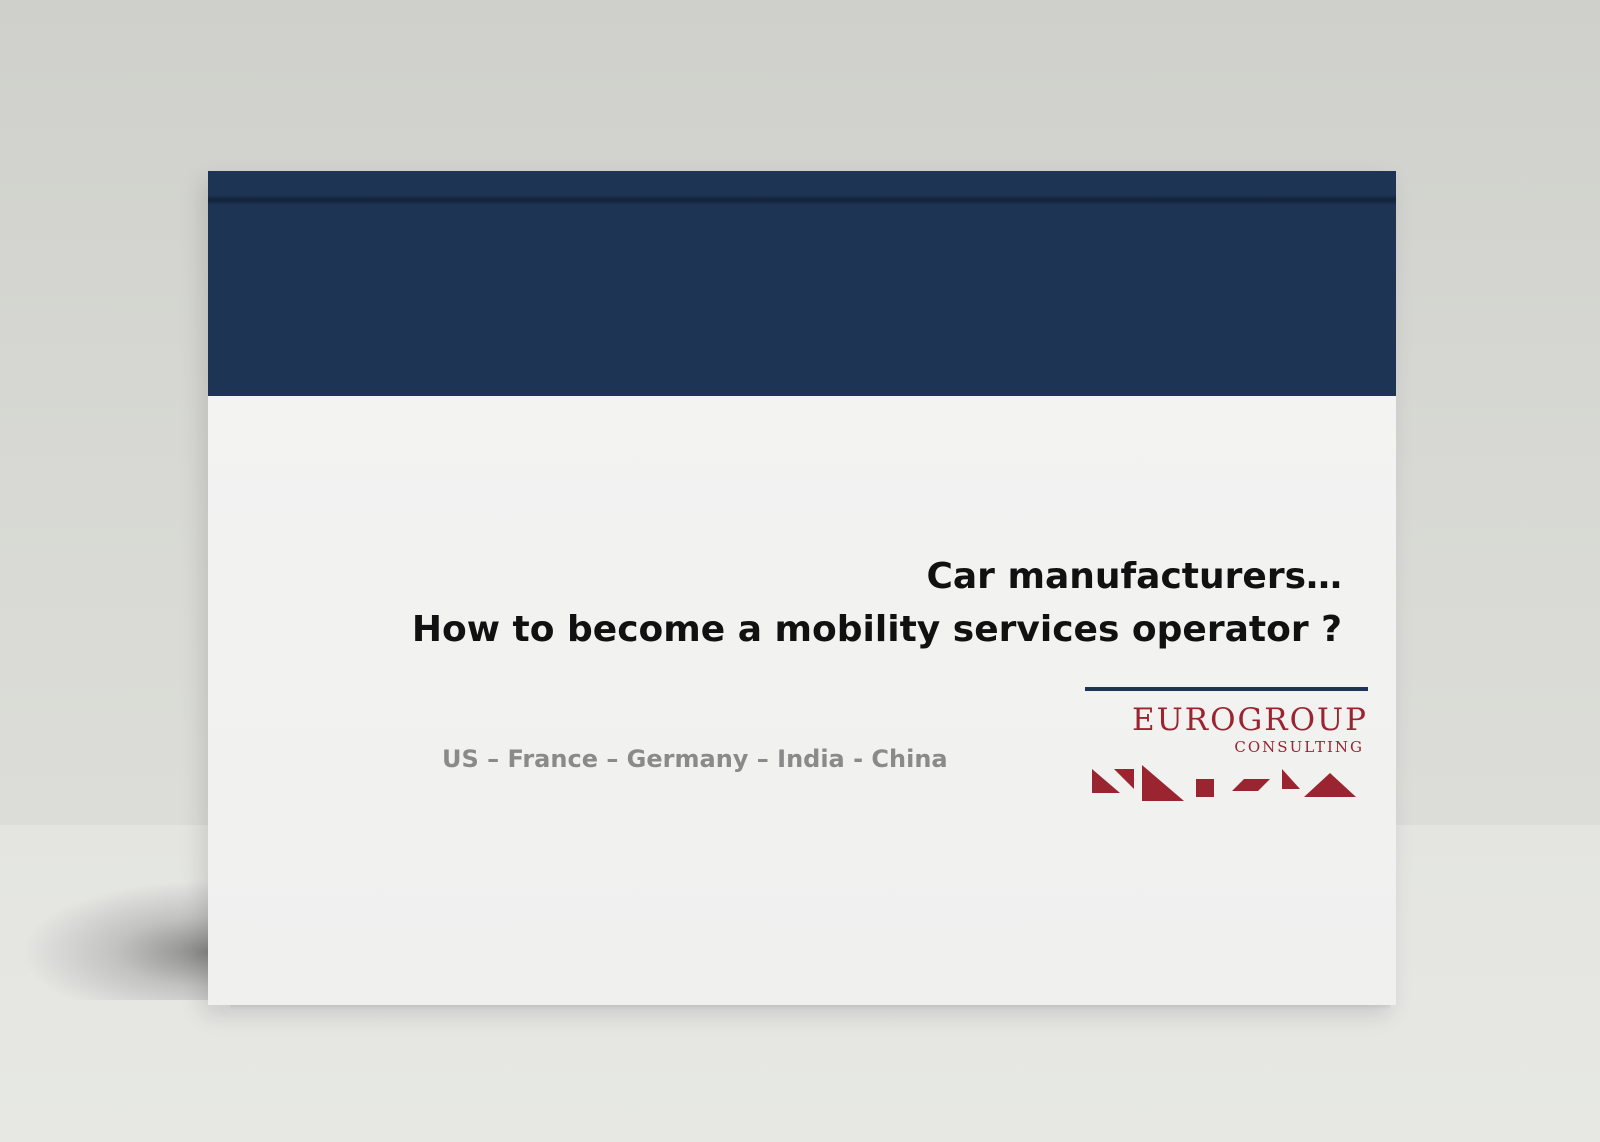 The width and height of the screenshot is (1600, 1142). Describe the element at coordinates (1224, 783) in the screenshot. I see `logo-tangram-icon` at that location.